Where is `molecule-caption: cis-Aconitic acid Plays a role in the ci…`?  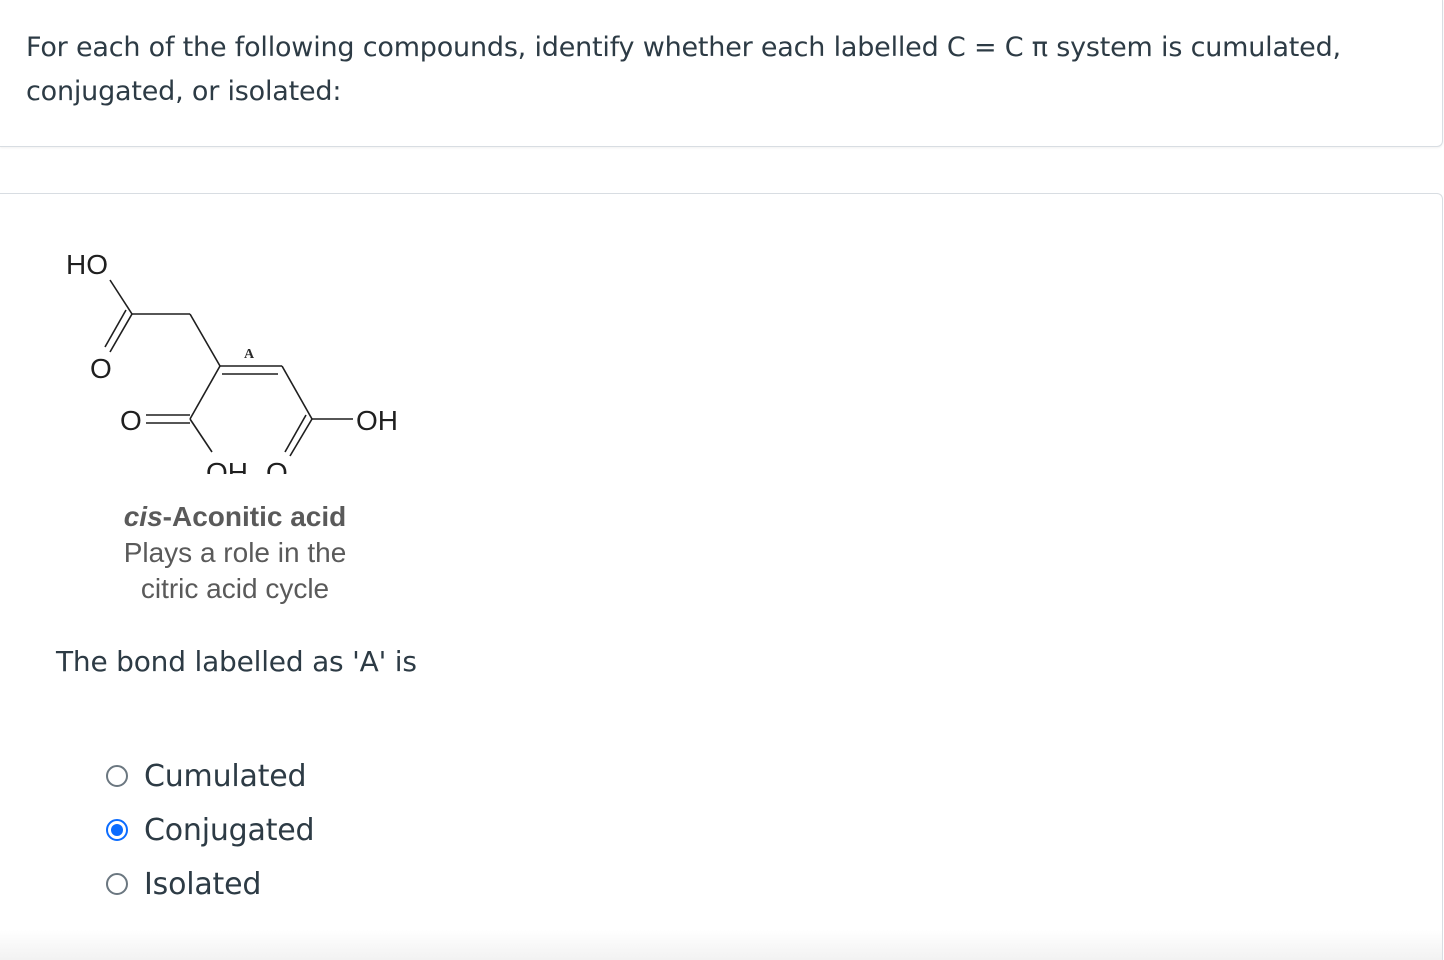 molecule-caption: cis-Aconitic acid Plays a role in the ci… is located at coordinates (235, 553).